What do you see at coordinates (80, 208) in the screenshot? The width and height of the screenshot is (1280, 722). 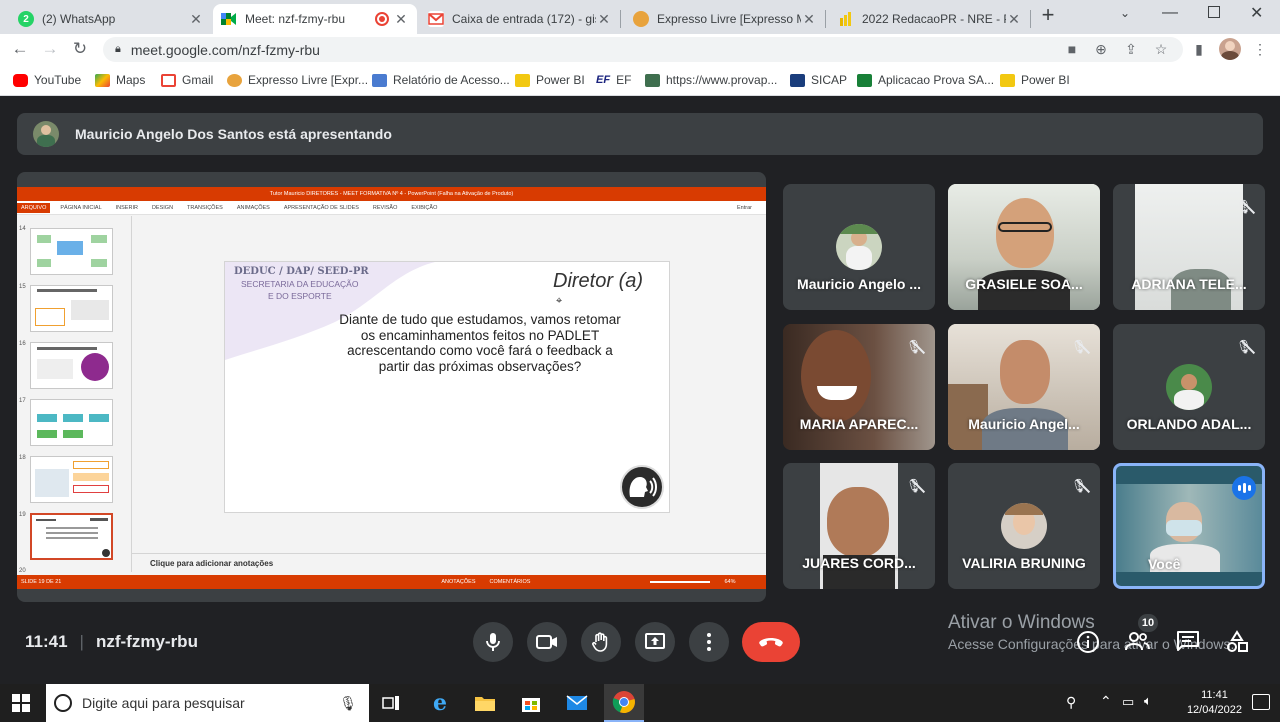 I see `ppt-tab-inicial: PÁGINA INICIAL` at bounding box center [80, 208].